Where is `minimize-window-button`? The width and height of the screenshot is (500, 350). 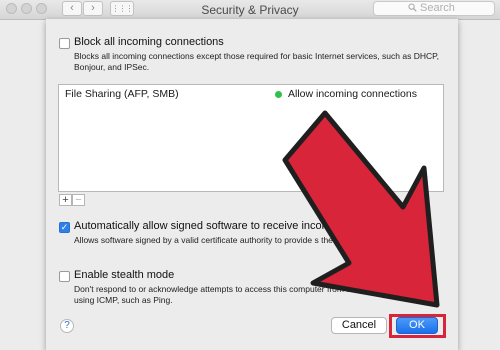
minimize-window-button is located at coordinates (26, 8).